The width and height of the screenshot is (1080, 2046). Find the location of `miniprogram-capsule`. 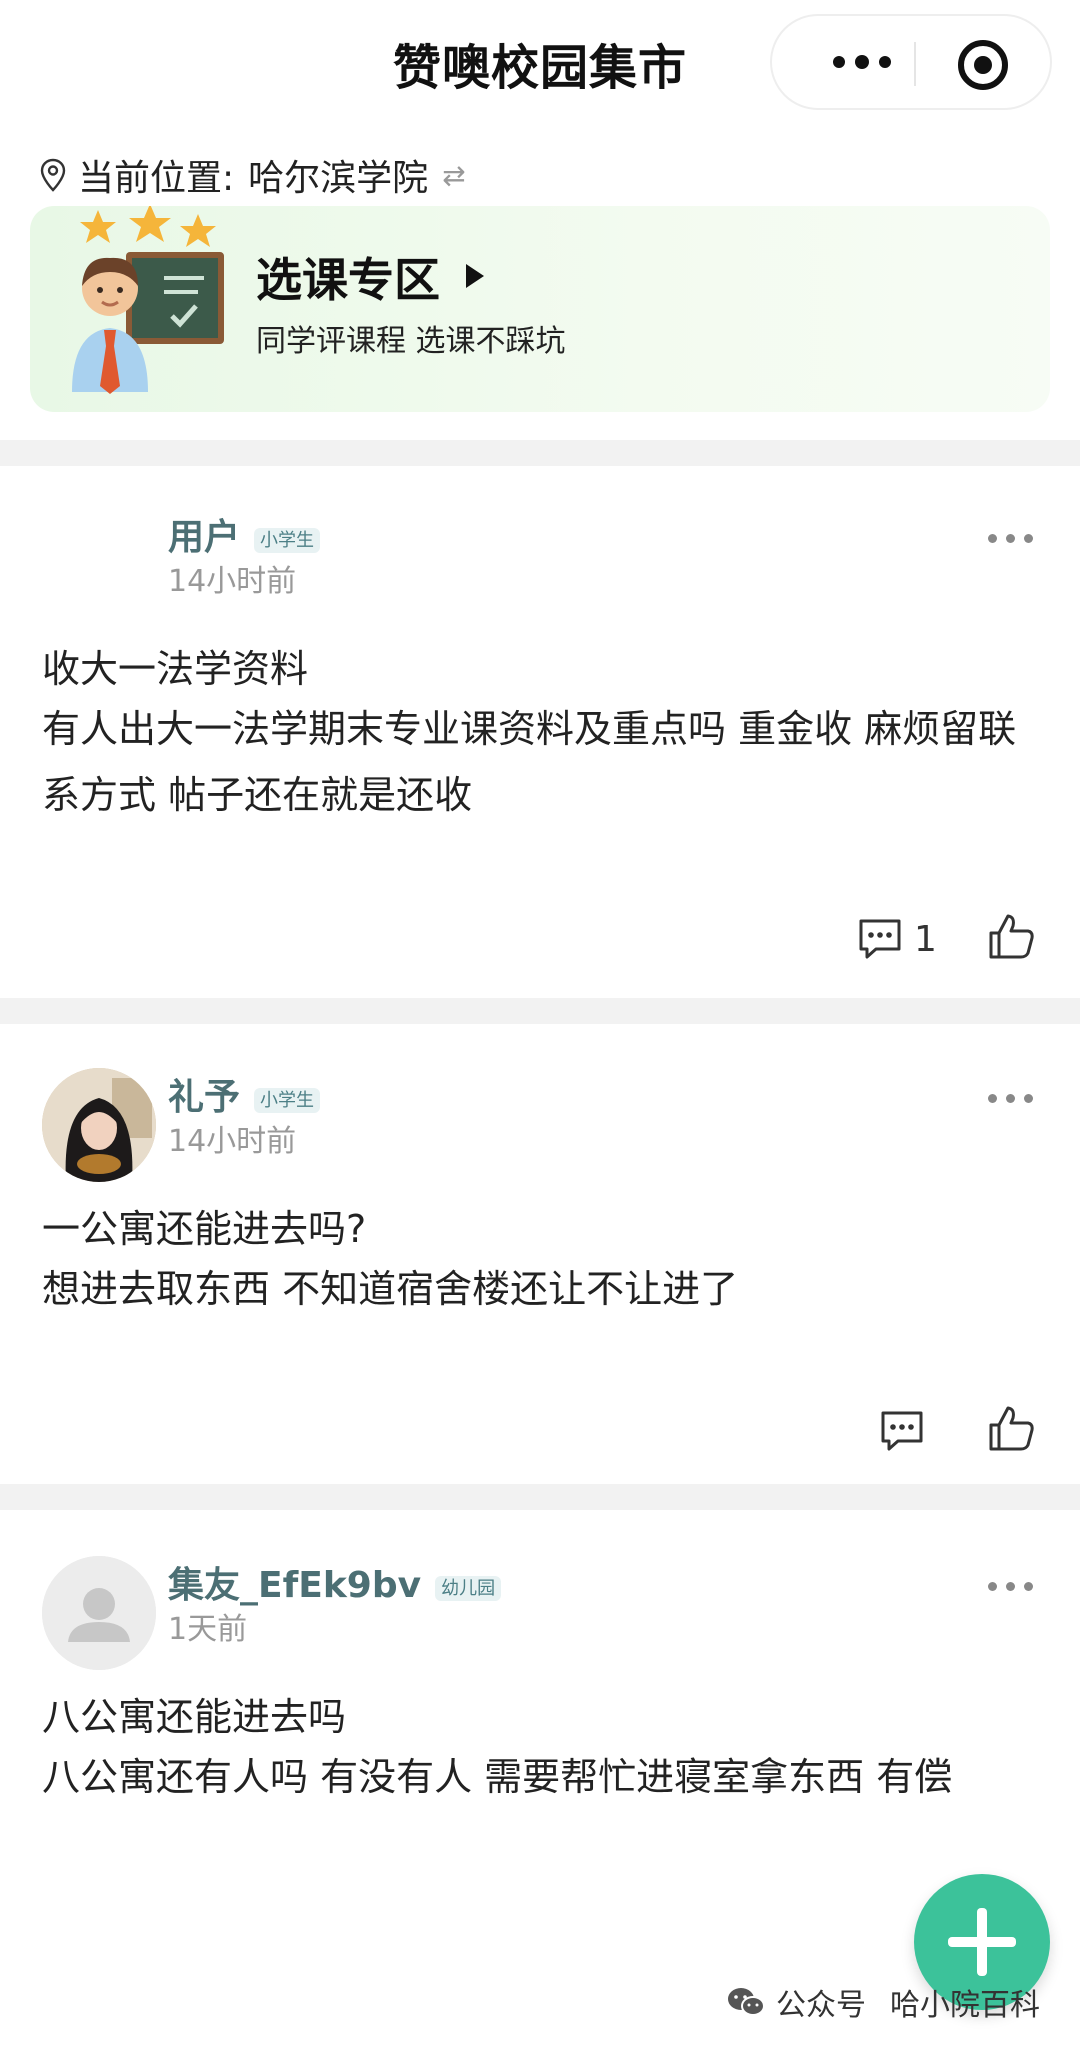

miniprogram-capsule is located at coordinates (911, 62).